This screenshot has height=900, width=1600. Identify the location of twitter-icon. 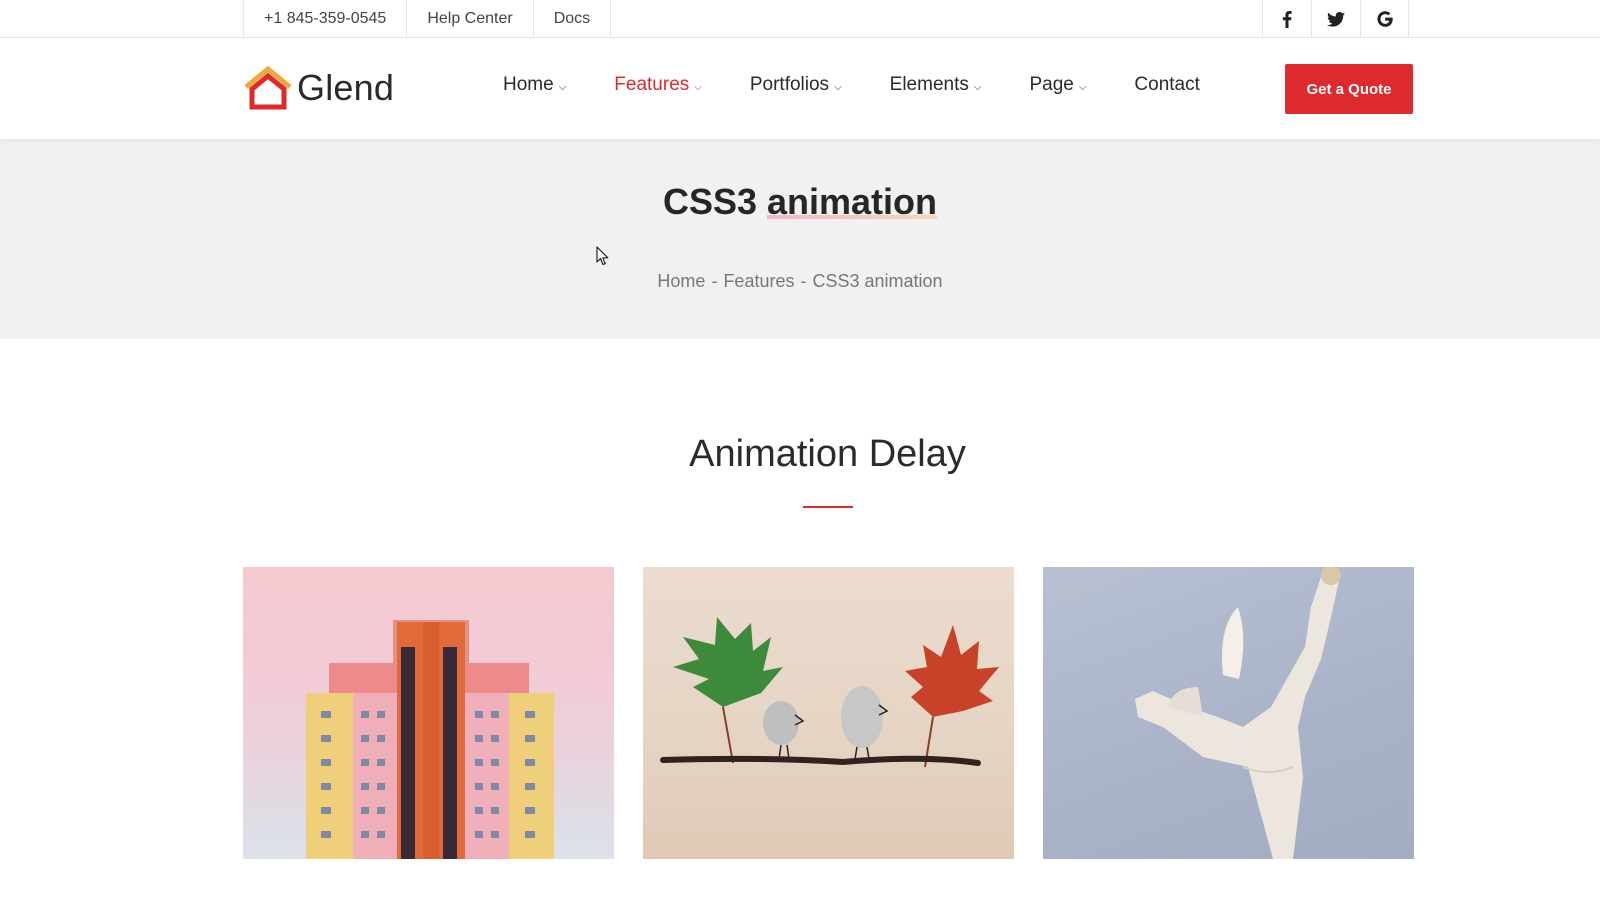
(1335, 19).